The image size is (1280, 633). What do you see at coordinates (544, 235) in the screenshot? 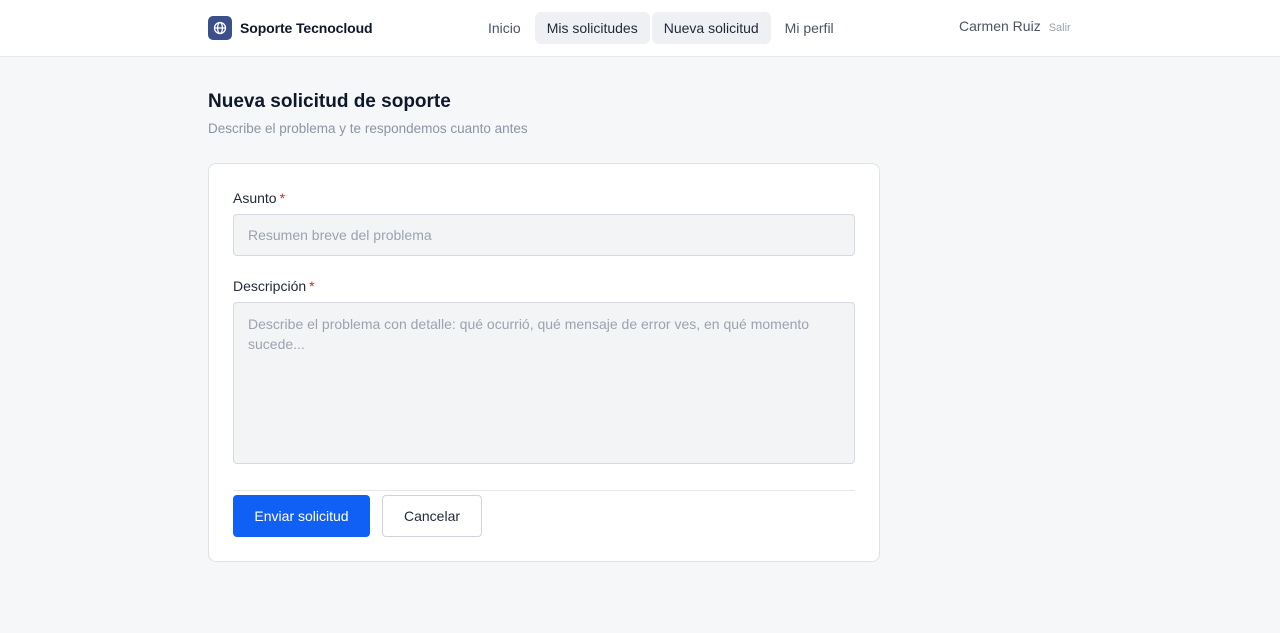
I see `subject-input` at bounding box center [544, 235].